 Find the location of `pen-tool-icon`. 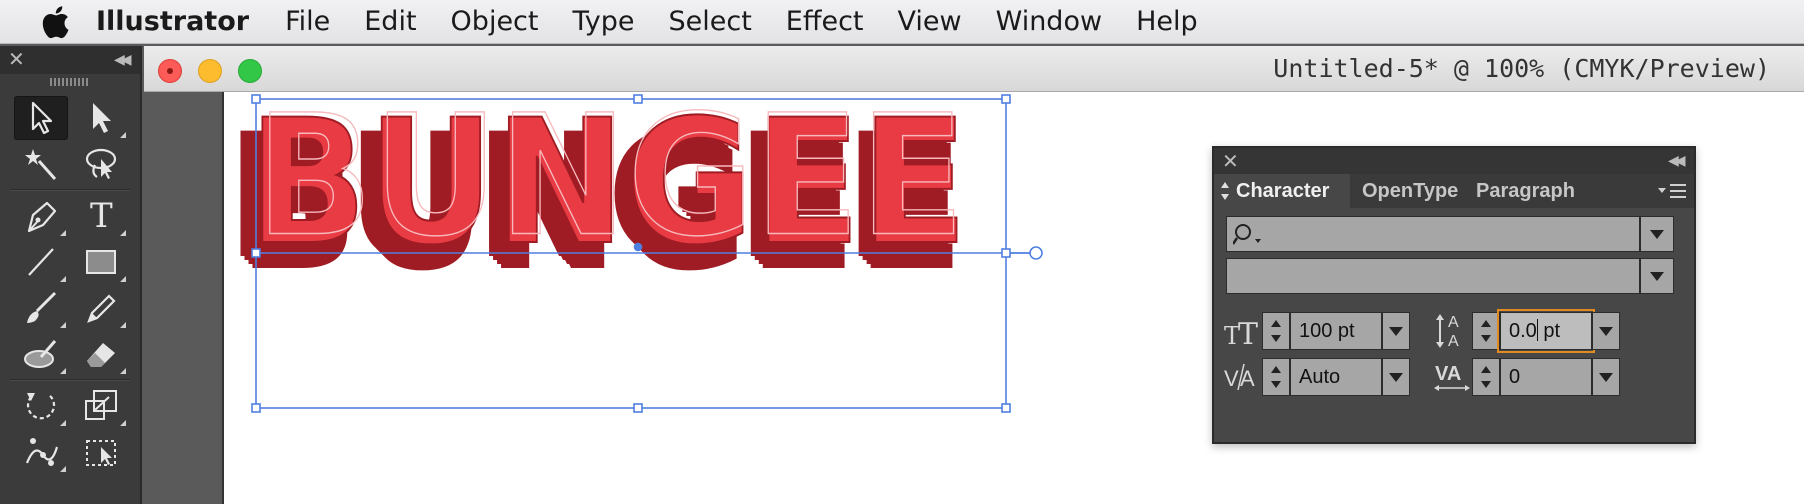

pen-tool-icon is located at coordinates (42, 217).